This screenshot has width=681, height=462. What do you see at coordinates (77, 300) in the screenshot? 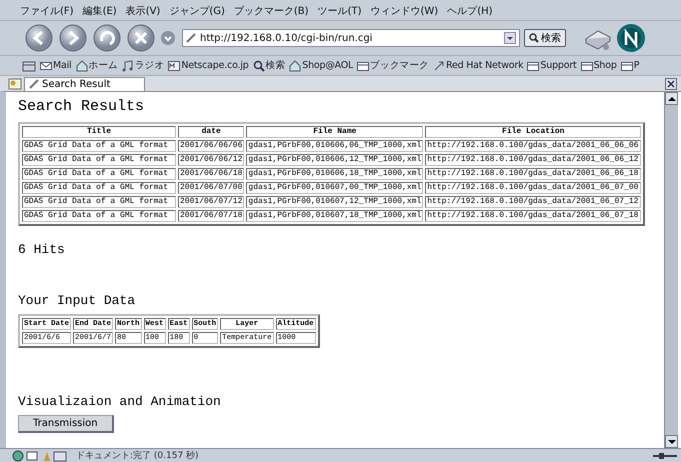
I see `section-heading: Your Input Data` at bounding box center [77, 300].